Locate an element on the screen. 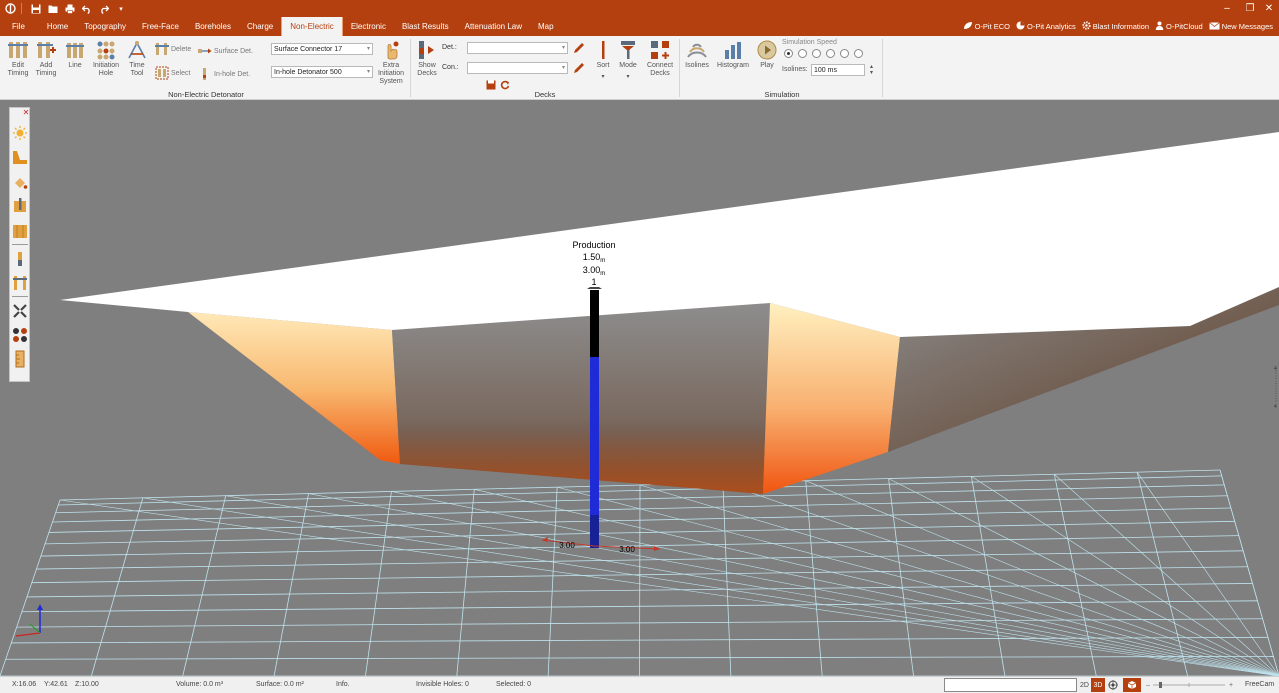 This screenshot has width=1279, height=693. view-2d-button: 2D is located at coordinates (1084, 685).